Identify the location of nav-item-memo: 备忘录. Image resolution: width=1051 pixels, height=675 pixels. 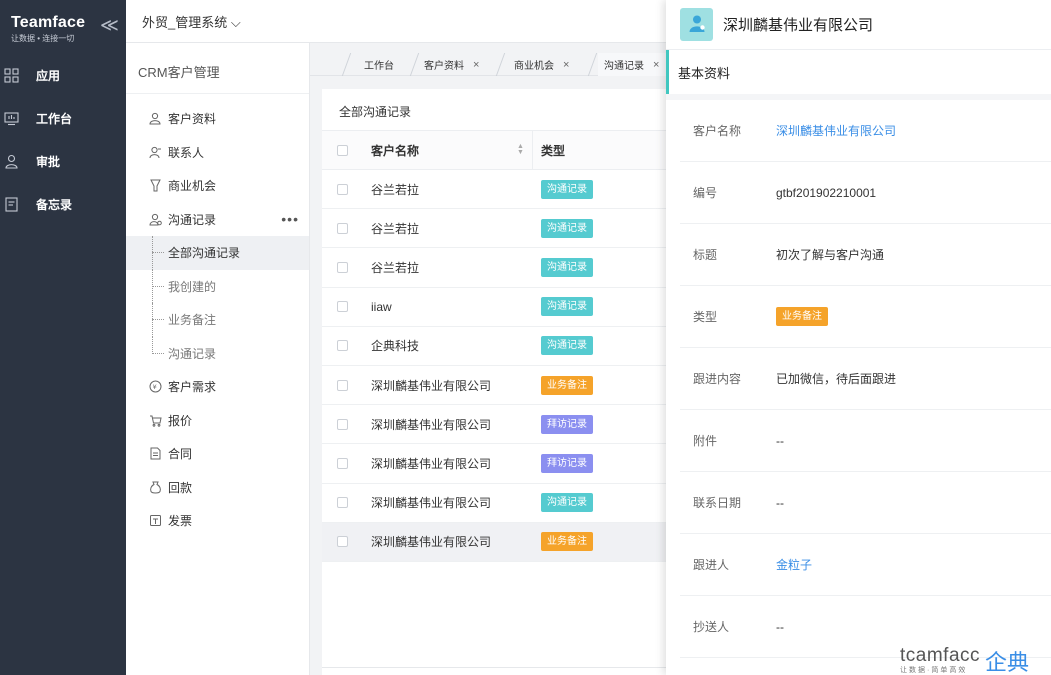
(63, 204).